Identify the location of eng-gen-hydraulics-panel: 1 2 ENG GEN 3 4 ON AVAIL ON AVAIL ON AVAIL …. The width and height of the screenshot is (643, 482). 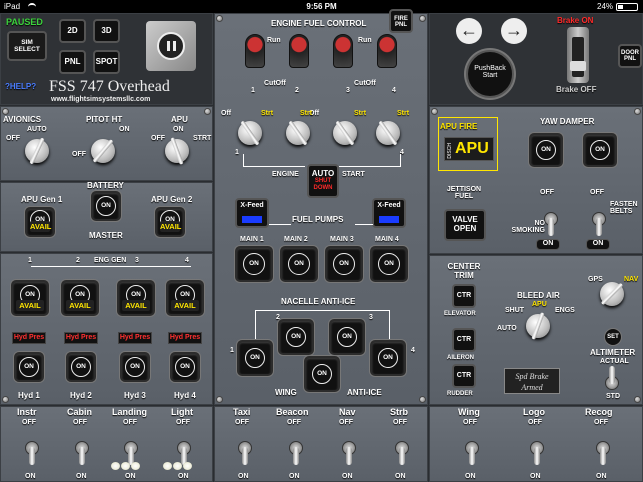
(106, 329).